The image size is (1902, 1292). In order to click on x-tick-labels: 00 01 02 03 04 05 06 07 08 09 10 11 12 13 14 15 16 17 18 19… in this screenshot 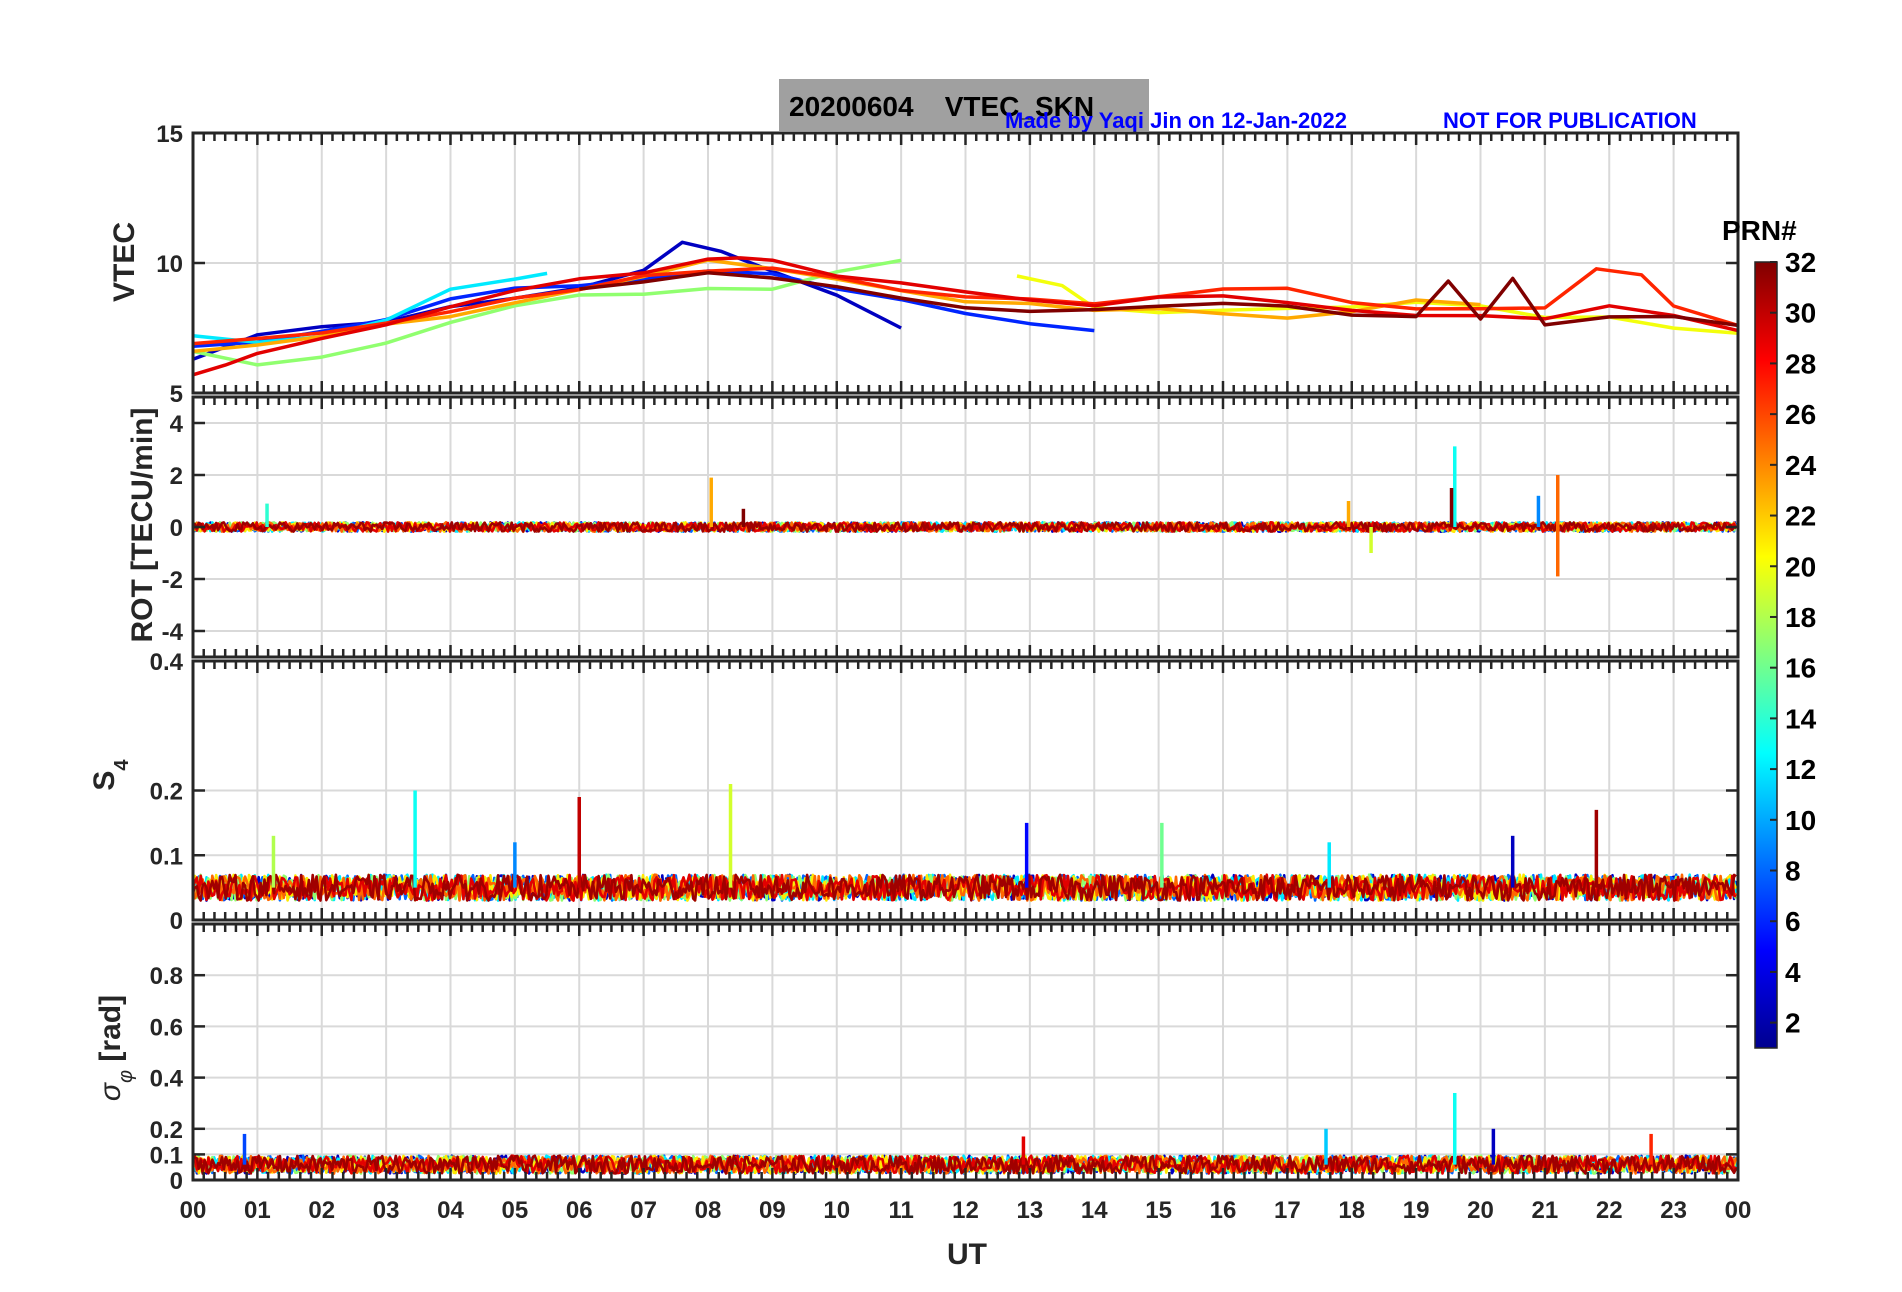, I will do `click(966, 1210)`.